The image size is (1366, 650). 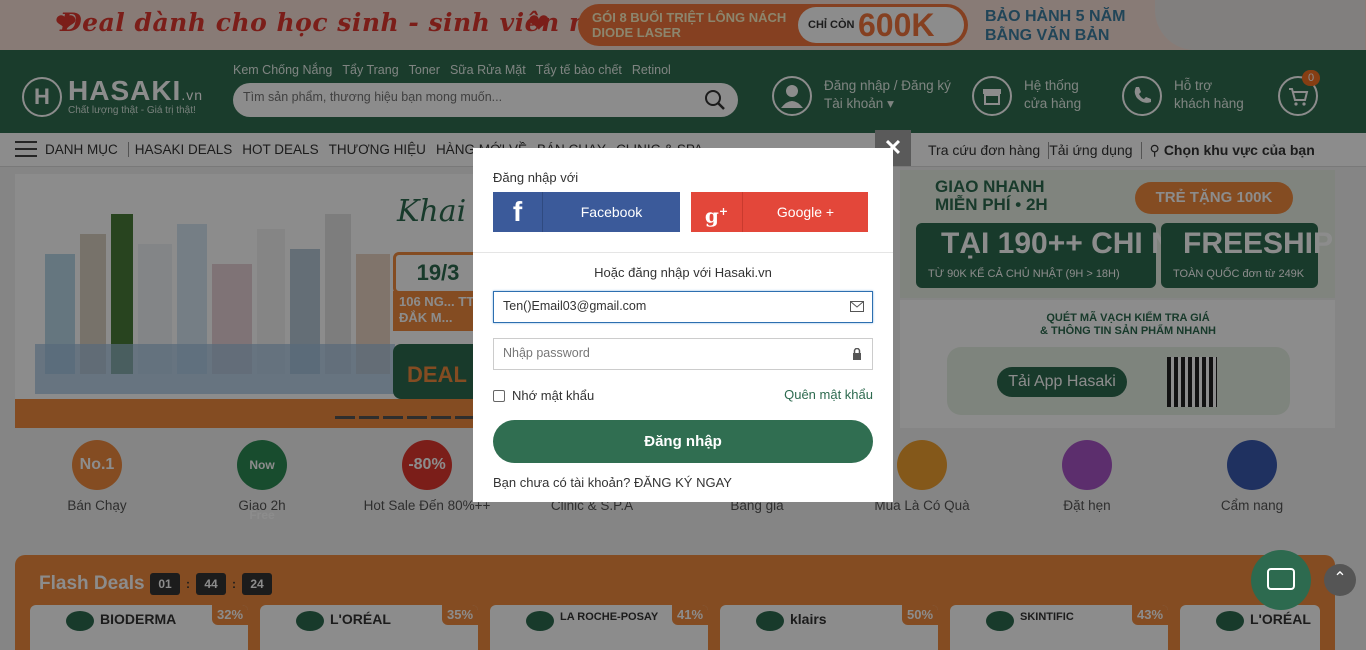 I want to click on google-plus-icon: g+, so click(x=717, y=212).